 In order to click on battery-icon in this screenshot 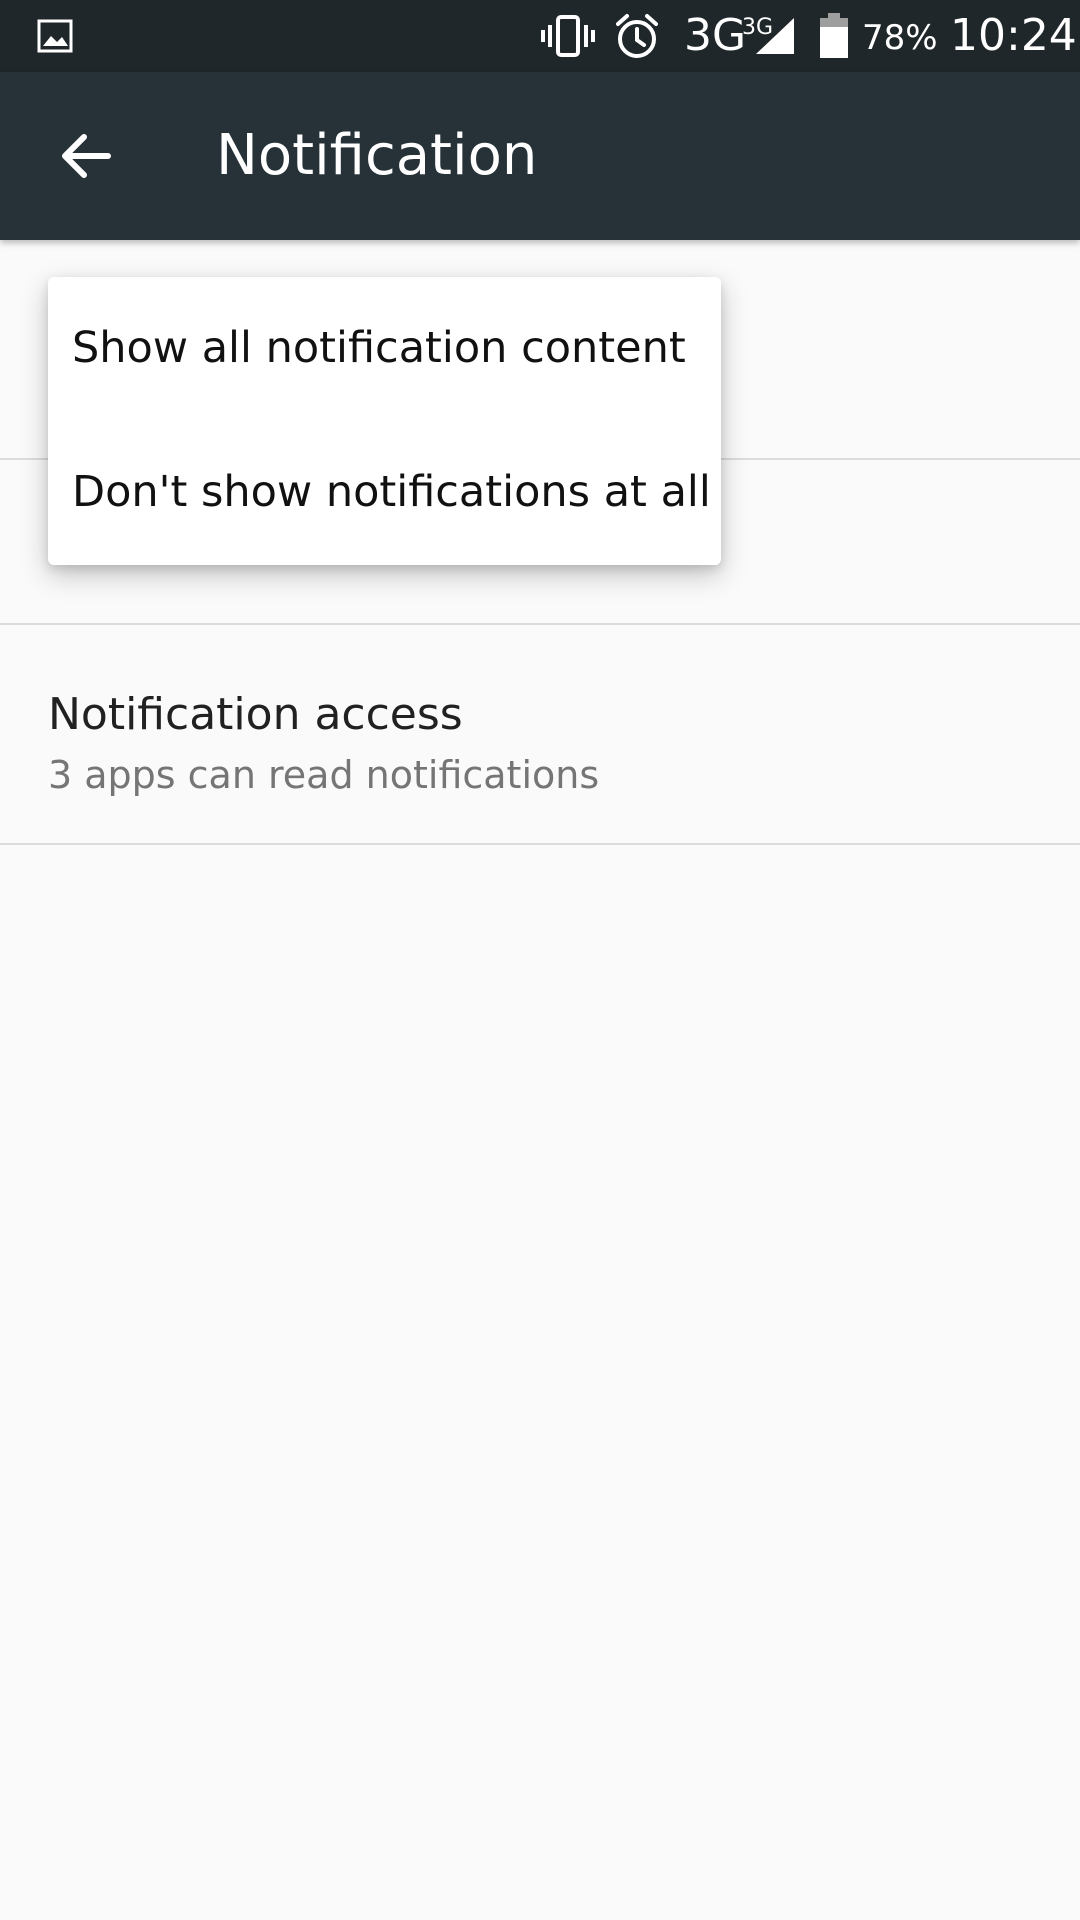, I will do `click(834, 35)`.